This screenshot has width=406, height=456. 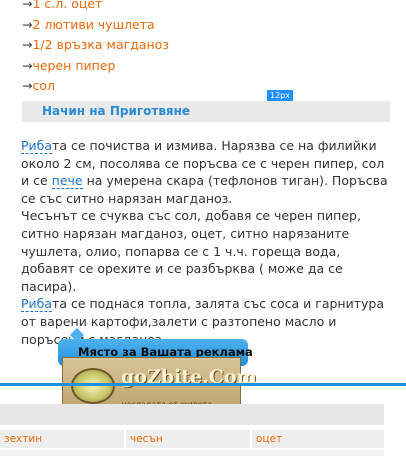 I want to click on section-title: Начин на Приготвяне, so click(x=116, y=111).